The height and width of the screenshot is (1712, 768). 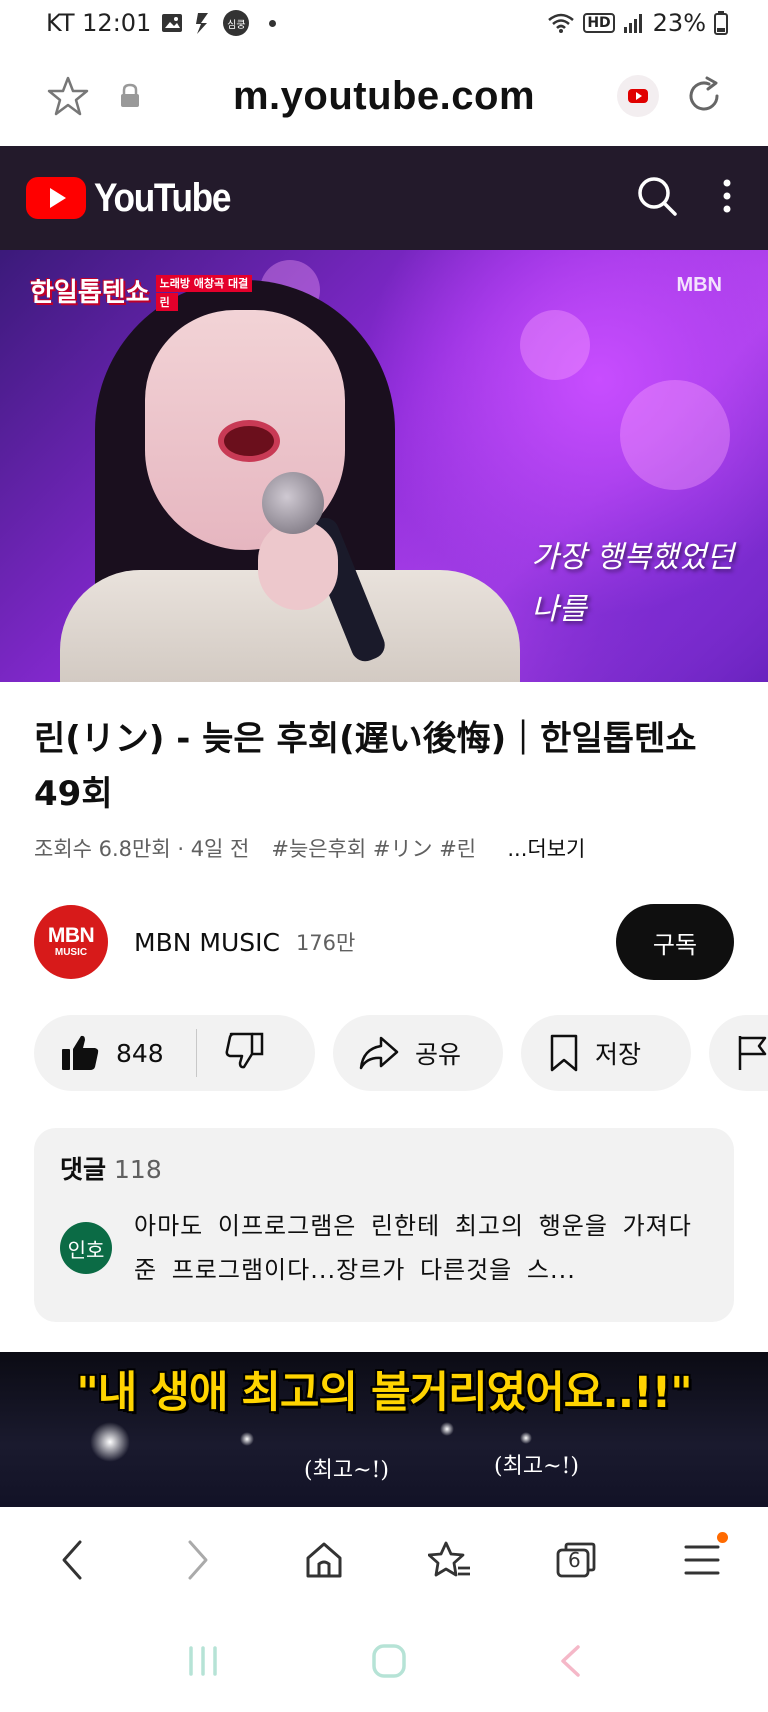 I want to click on hamburger-icon, so click(x=702, y=1560).